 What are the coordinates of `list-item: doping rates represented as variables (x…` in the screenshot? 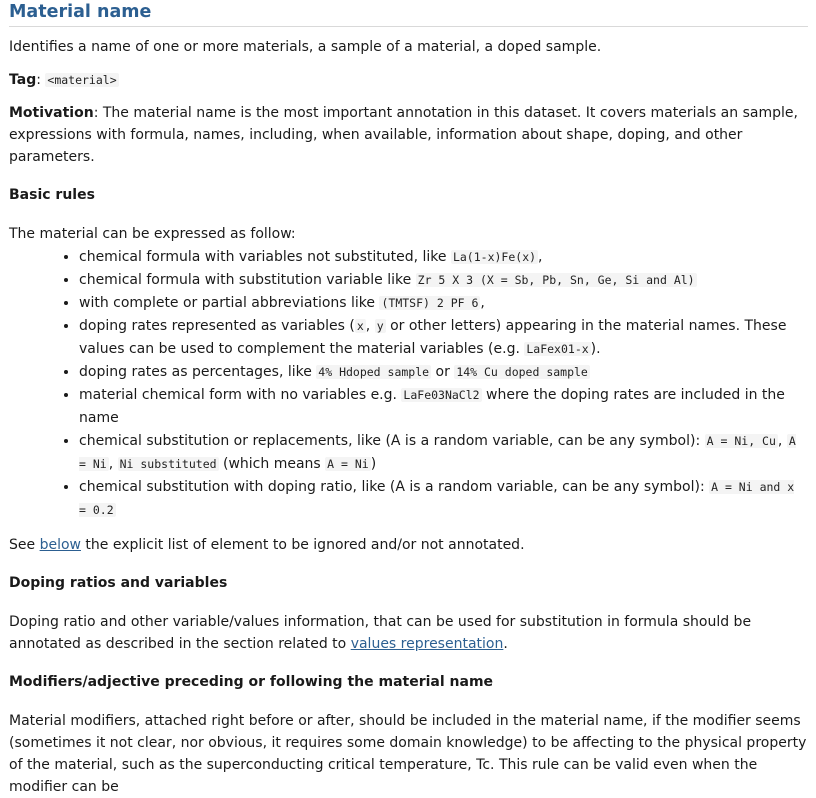 It's located at (443, 338).